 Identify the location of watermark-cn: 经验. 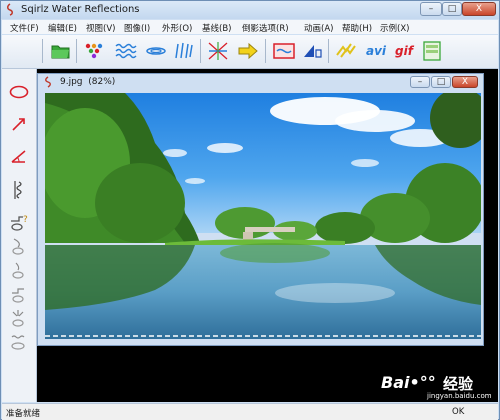
(458, 384).